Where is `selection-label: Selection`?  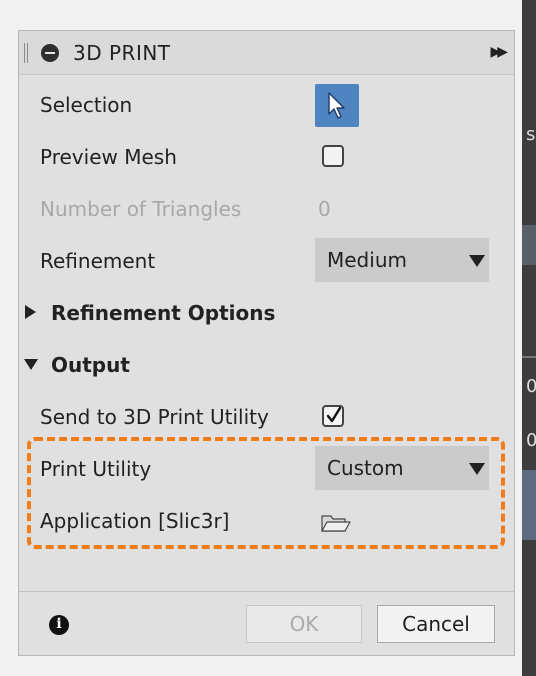 selection-label: Selection is located at coordinates (86, 105).